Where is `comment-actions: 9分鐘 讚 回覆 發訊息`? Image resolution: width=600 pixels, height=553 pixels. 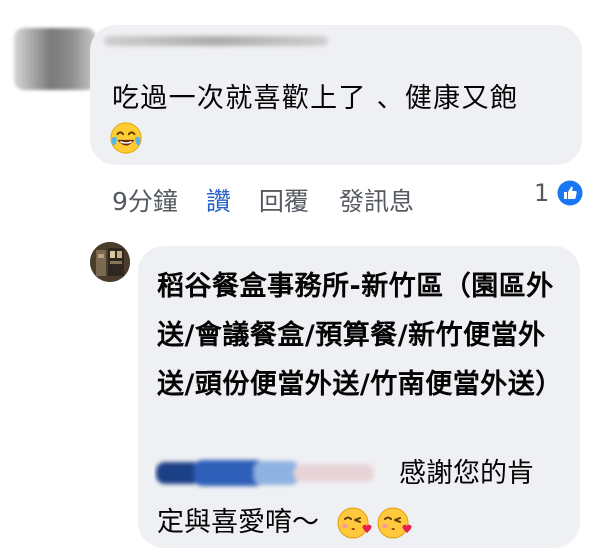
comment-actions: 9分鐘 讚 回覆 發訊息 is located at coordinates (263, 200).